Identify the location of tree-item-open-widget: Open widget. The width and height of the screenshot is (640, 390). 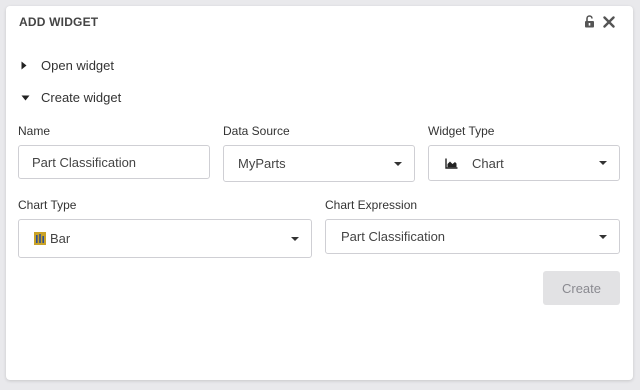
(67, 65).